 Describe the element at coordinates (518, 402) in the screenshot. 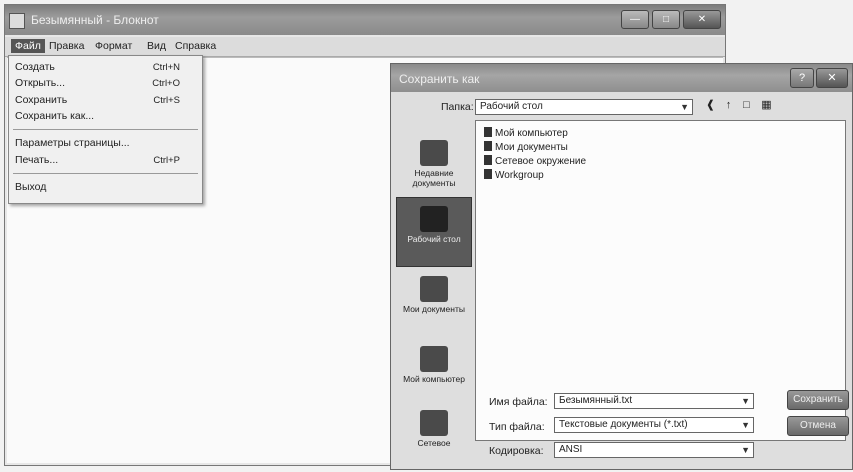

I see `filename-label: Имя файла:` at that location.